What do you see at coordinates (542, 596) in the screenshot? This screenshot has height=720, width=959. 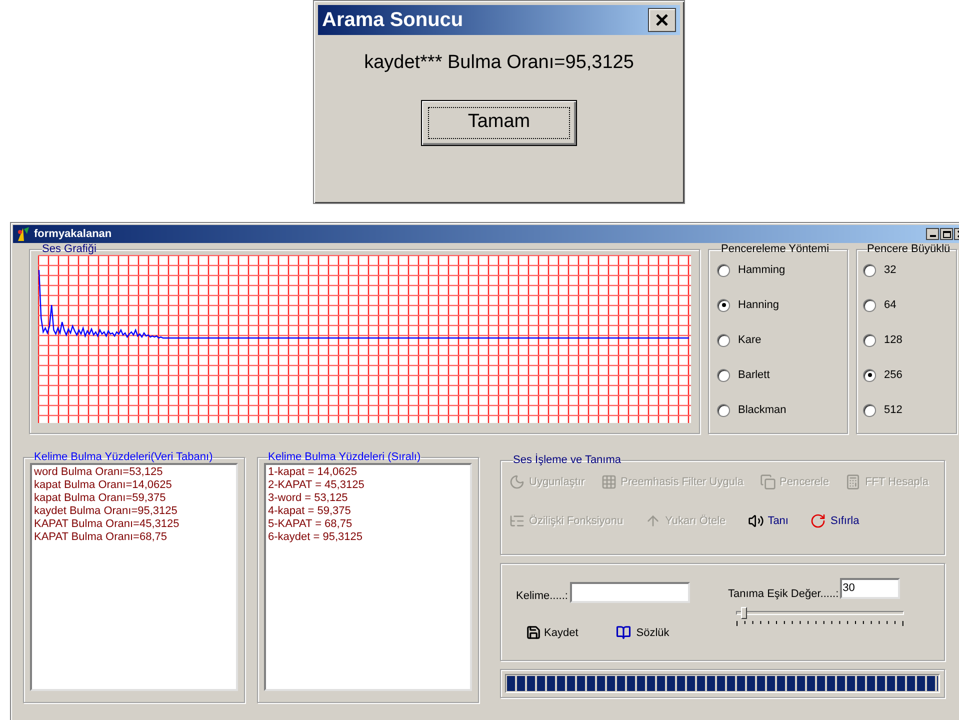 I see `word-label: Kelime.....:` at bounding box center [542, 596].